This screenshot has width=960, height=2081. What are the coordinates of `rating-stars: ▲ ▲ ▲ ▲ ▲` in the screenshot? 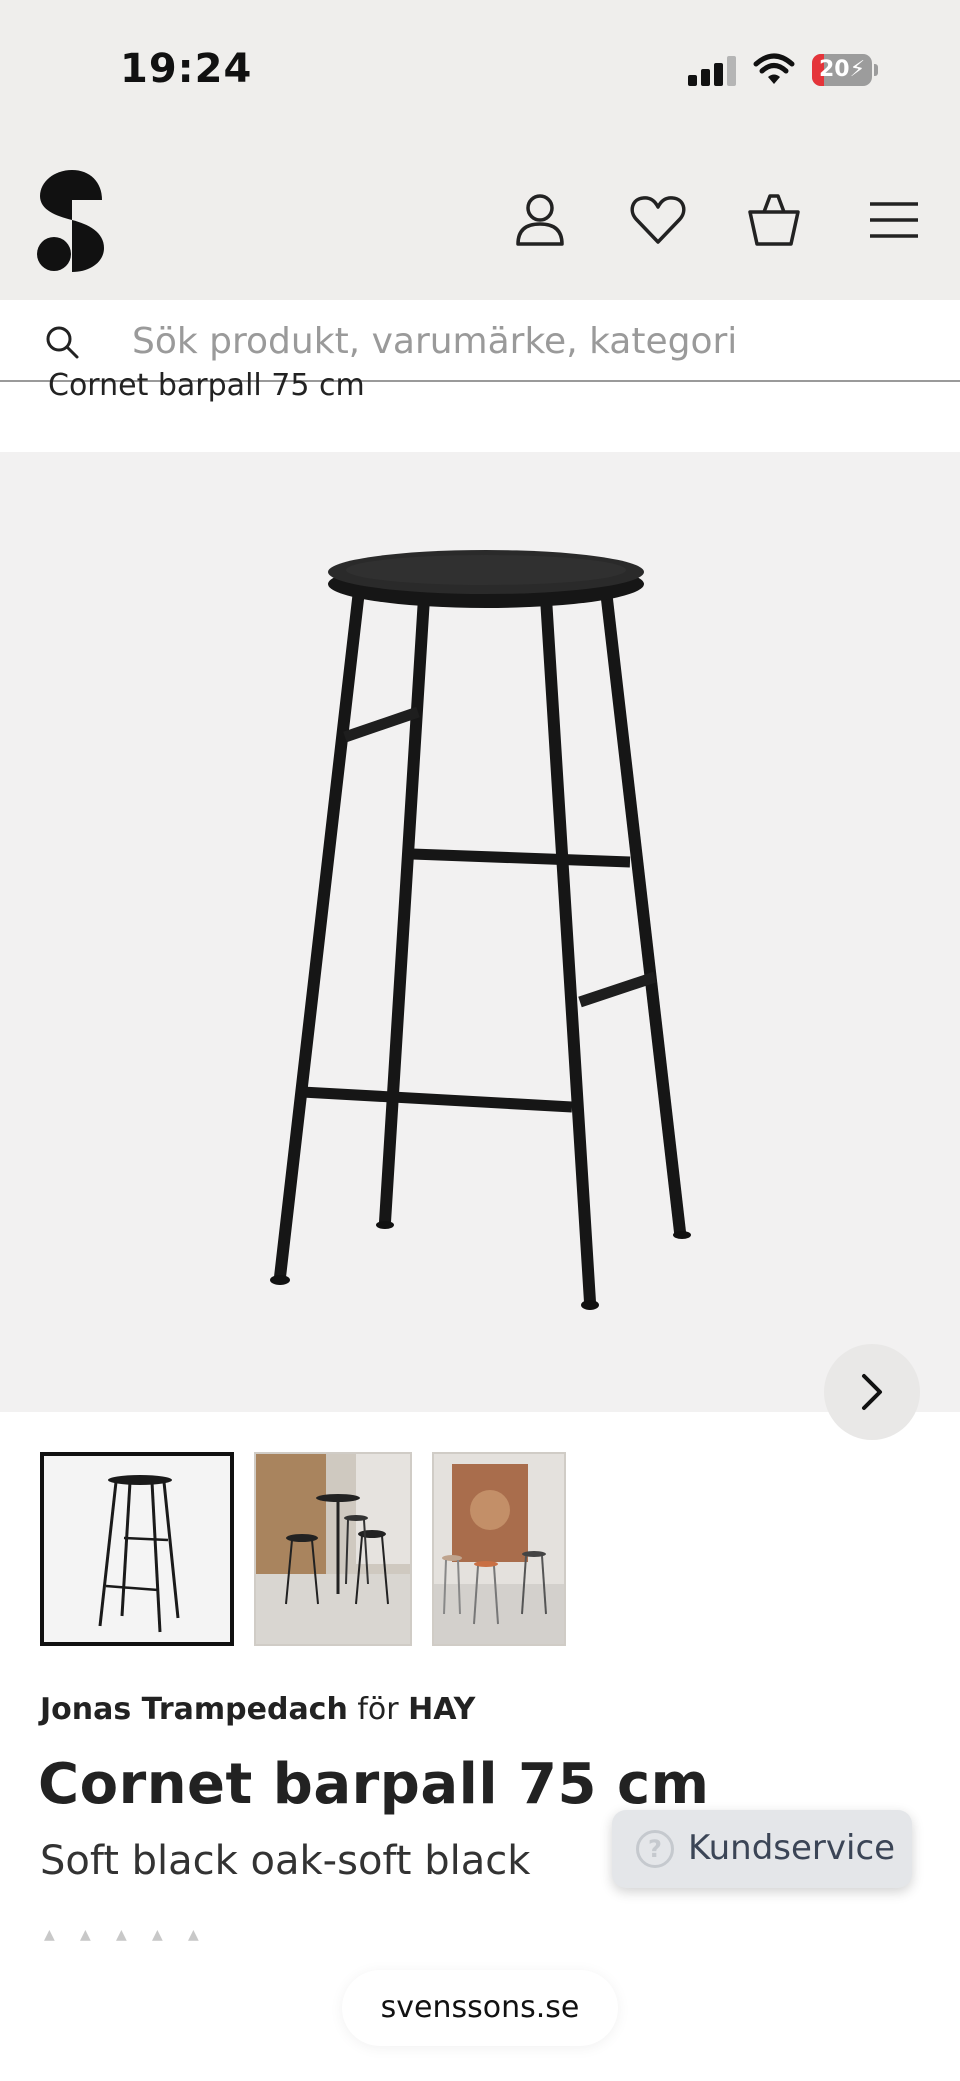 It's located at (134, 1934).